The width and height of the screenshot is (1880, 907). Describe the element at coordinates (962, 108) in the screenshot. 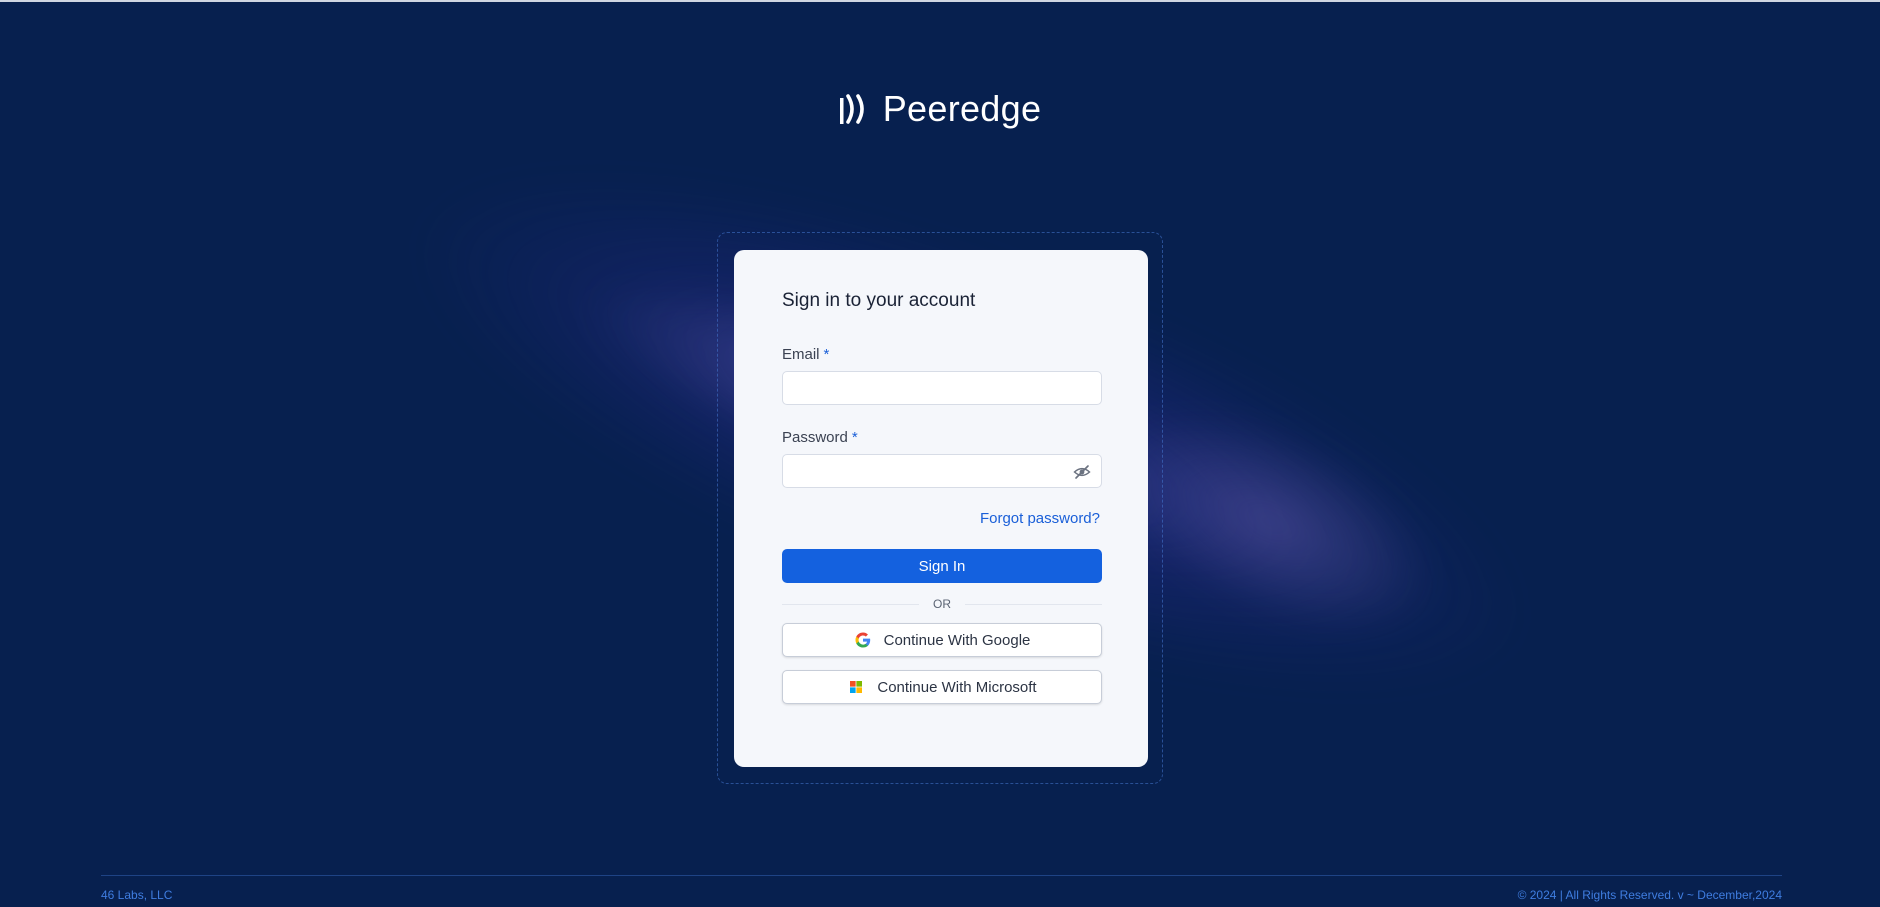

I see `brand-name: Peeredge` at that location.